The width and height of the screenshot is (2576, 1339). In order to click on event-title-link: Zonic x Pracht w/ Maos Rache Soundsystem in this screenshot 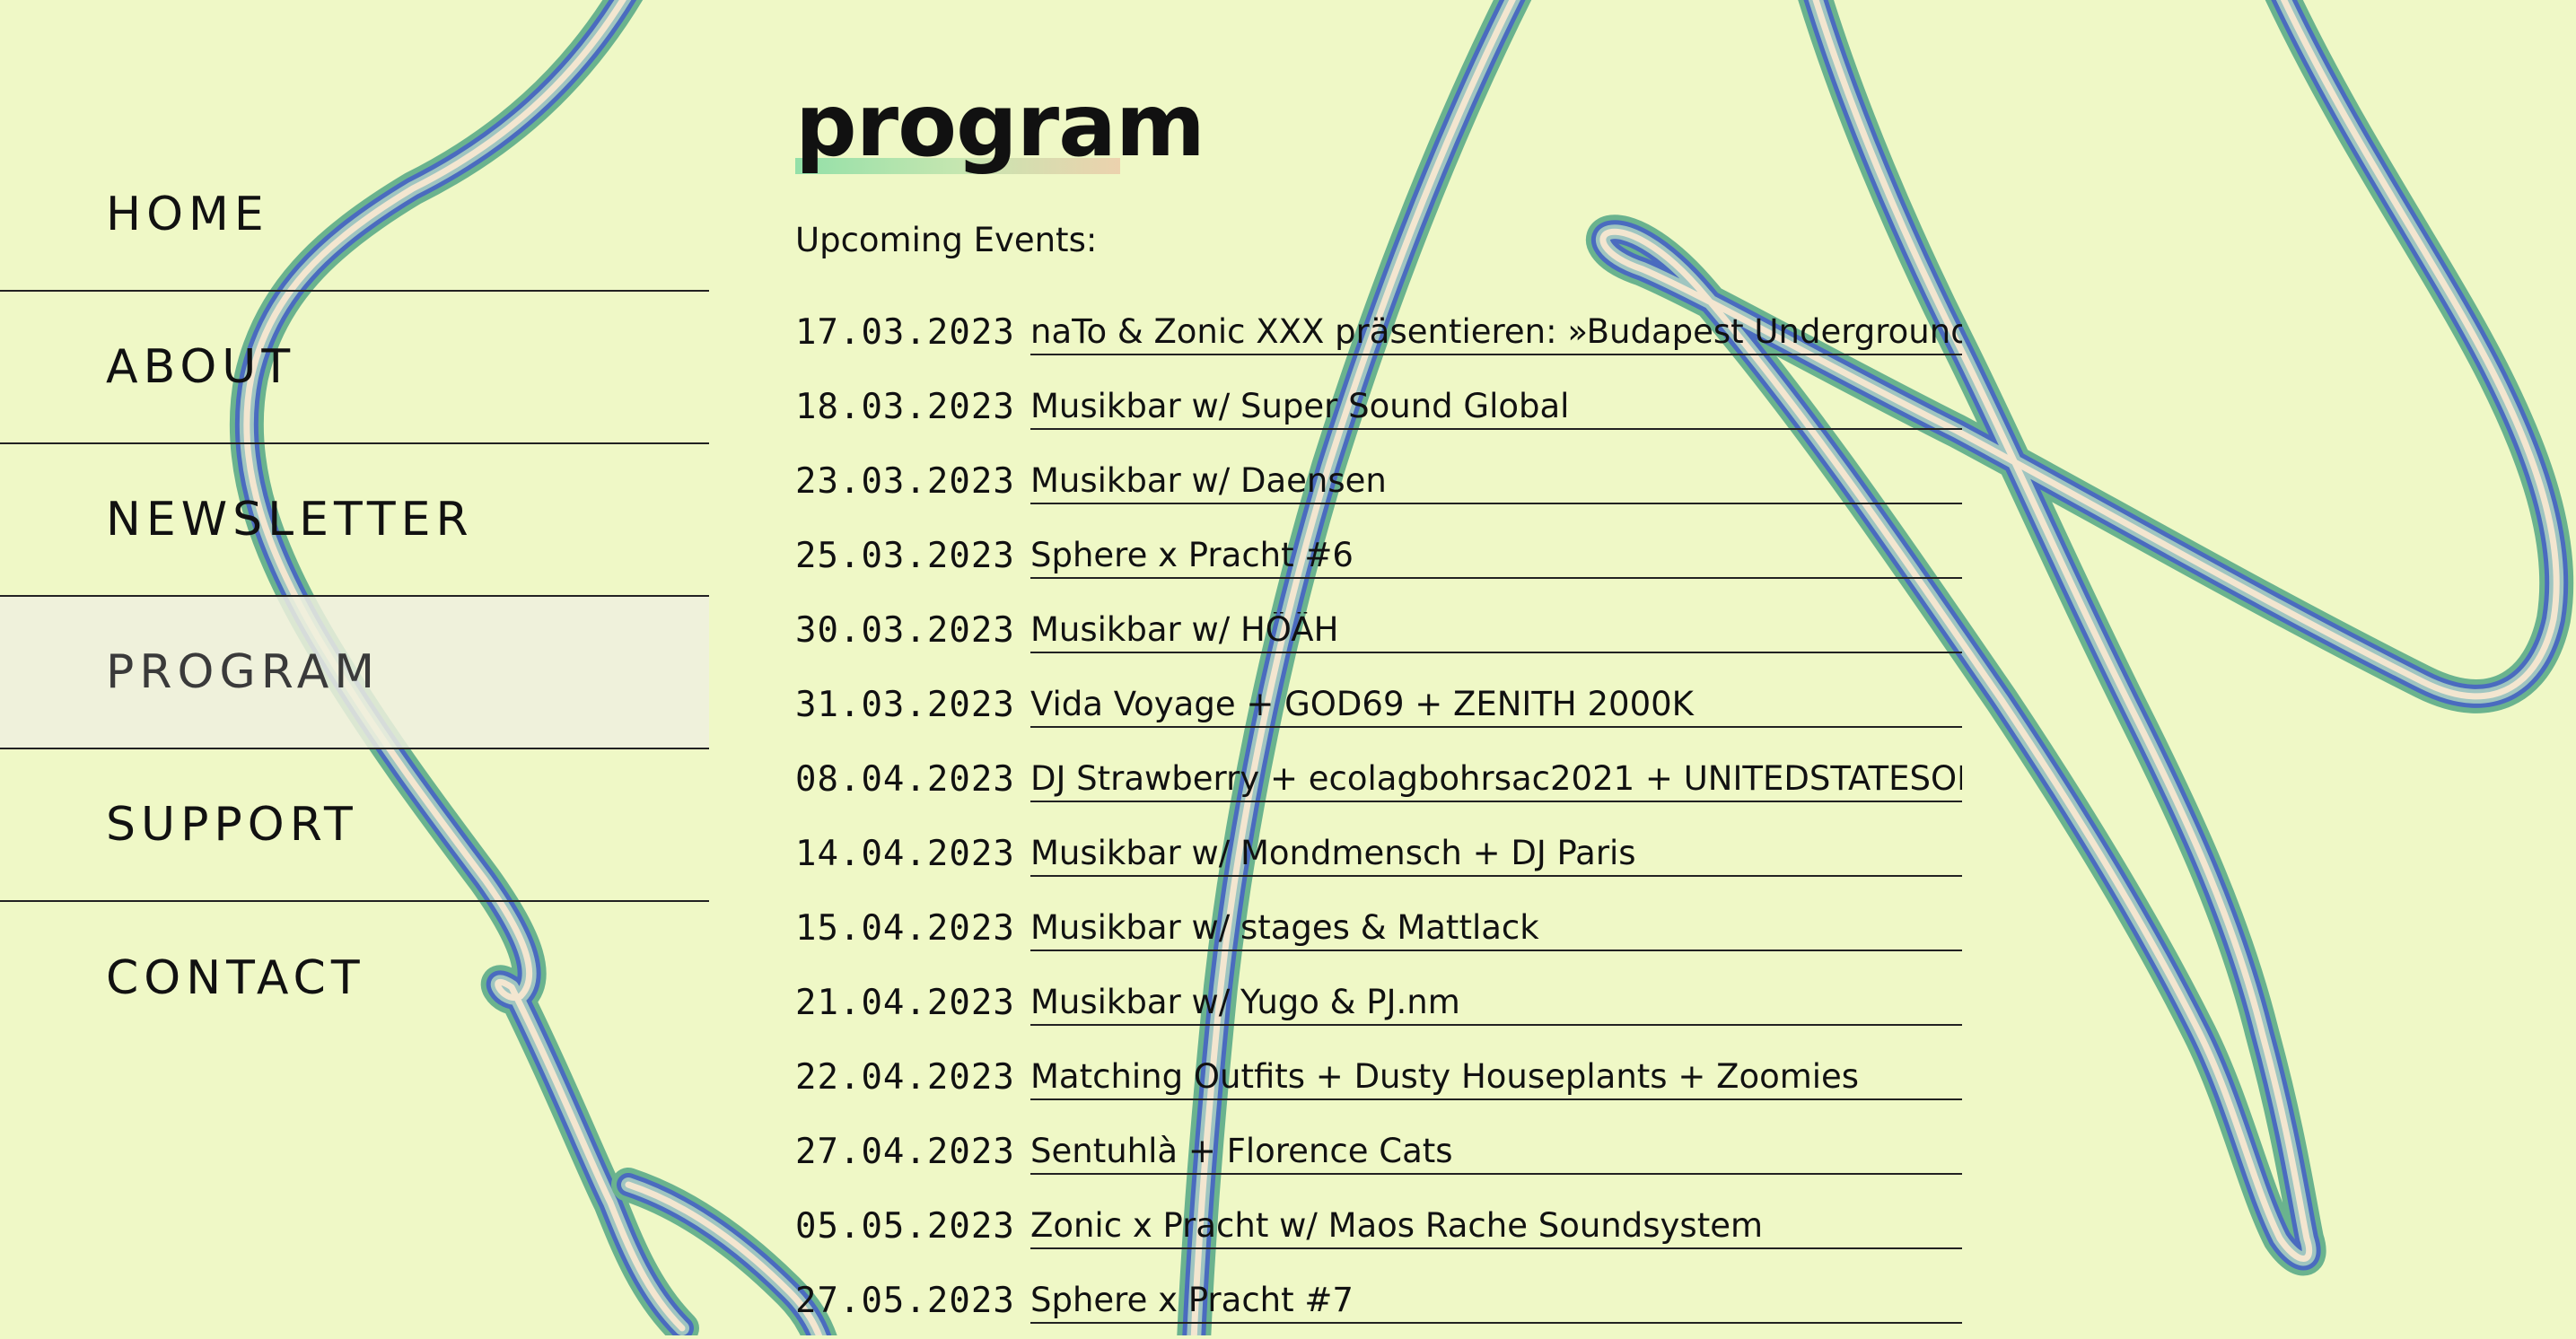, I will do `click(1496, 1228)`.